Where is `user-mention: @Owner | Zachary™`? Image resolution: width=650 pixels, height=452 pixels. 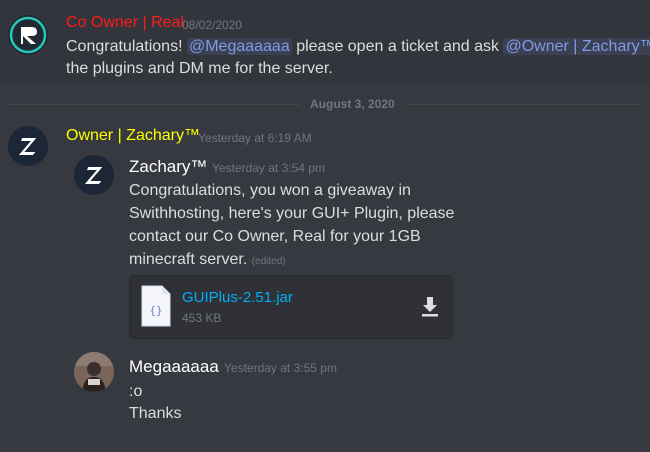
user-mention: @Owner | Zachary™ is located at coordinates (576, 46).